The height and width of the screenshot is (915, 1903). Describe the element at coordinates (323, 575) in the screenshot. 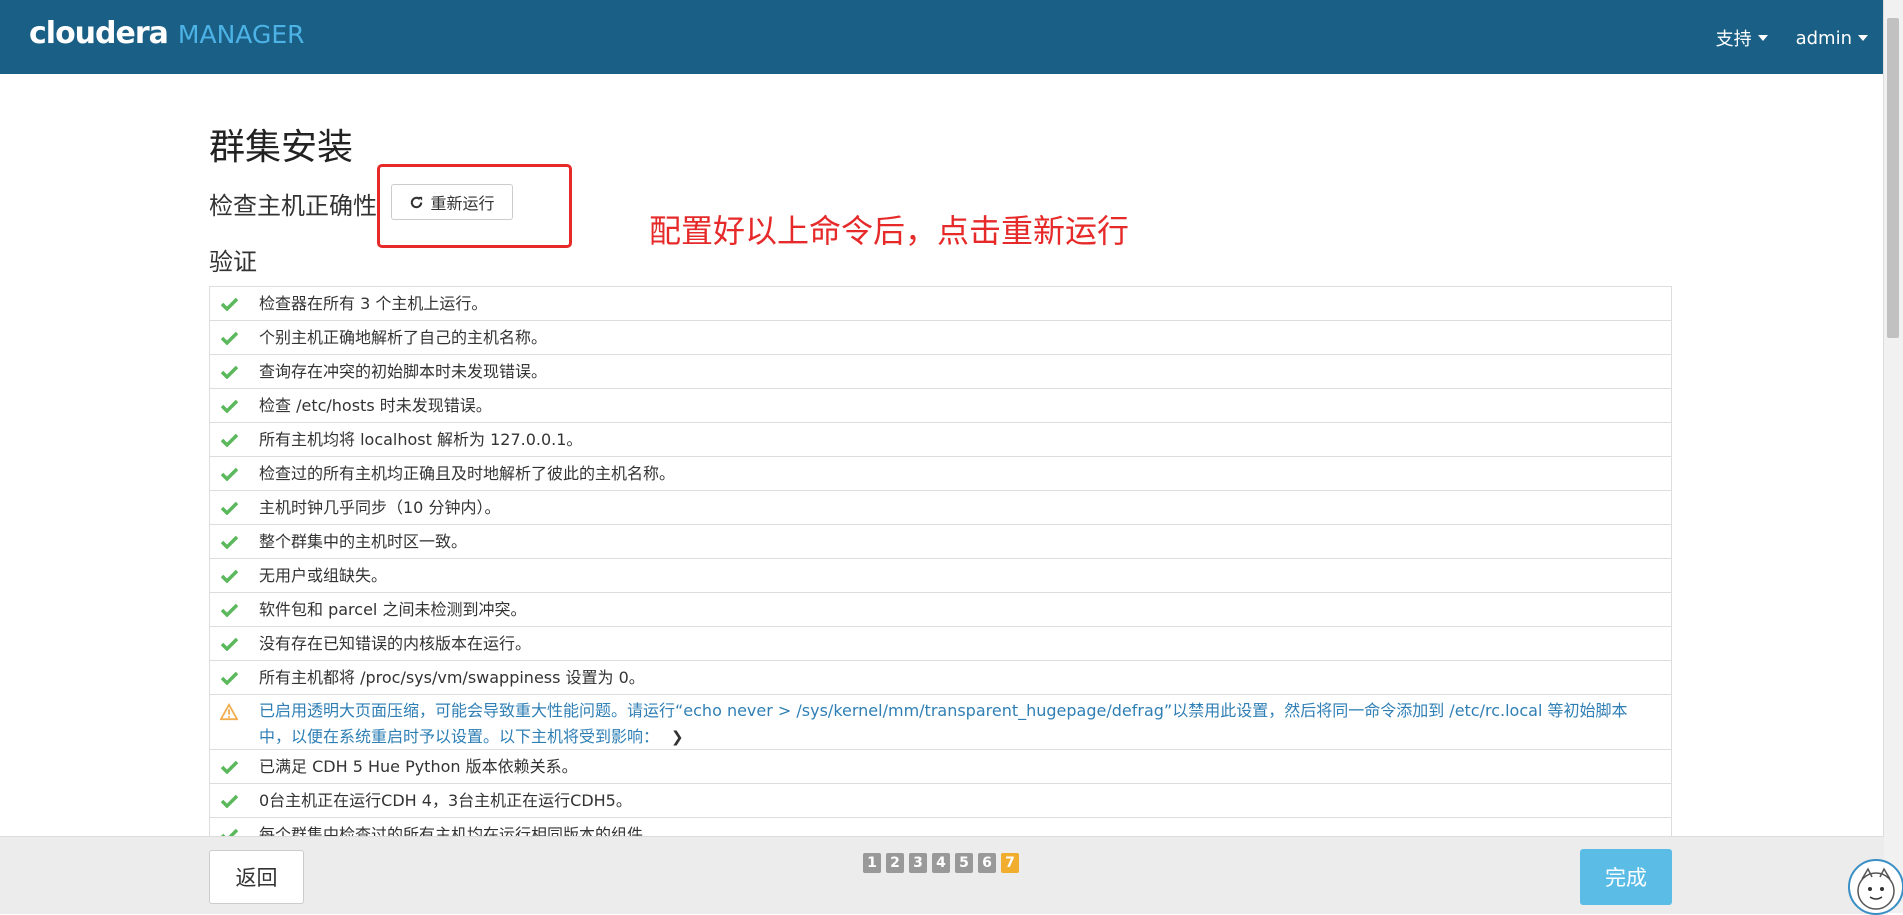

I see `check-text: 无用户或组缺失。` at that location.